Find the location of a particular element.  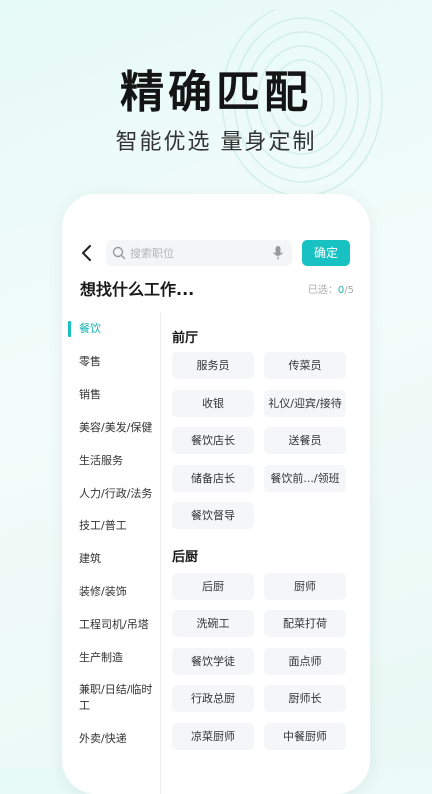

job-tag: 配菜打荷 is located at coordinates (305, 623).